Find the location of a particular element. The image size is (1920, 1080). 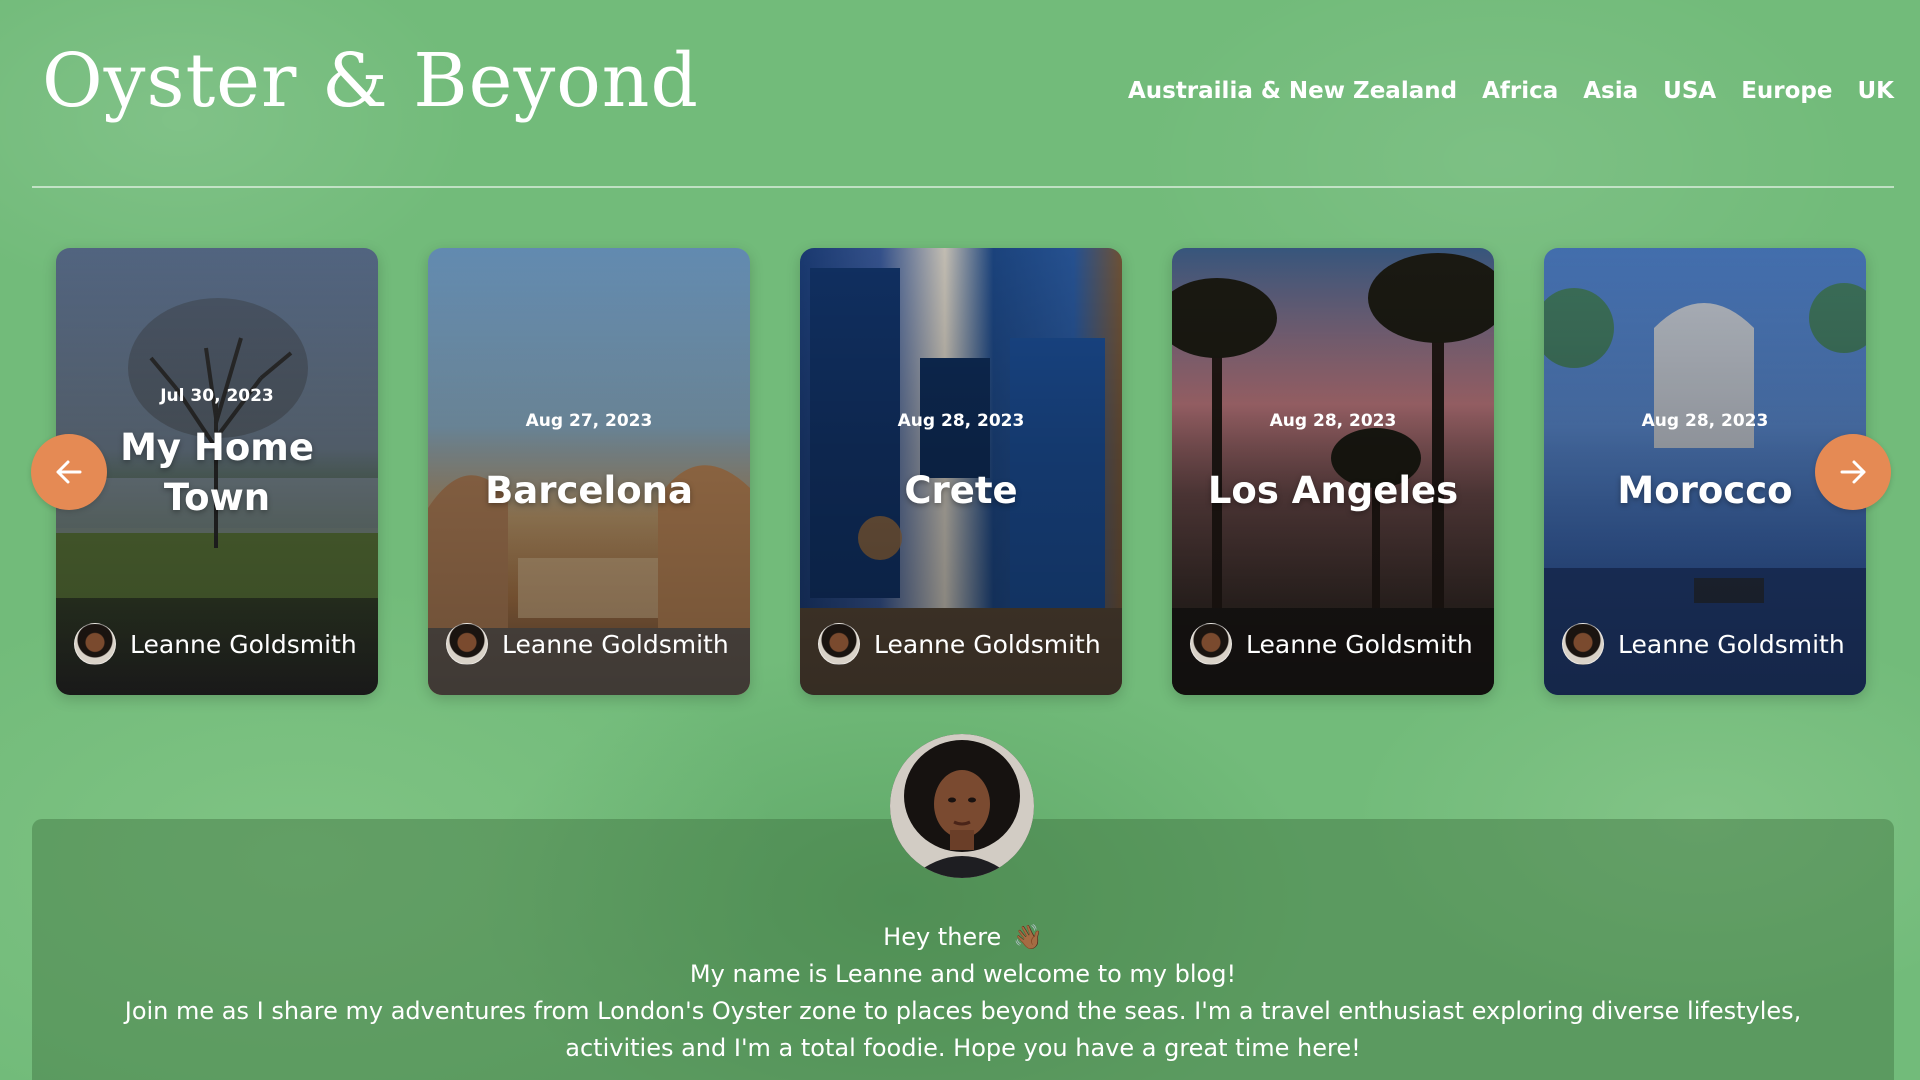

nav-item-uk: UK is located at coordinates (1876, 91).